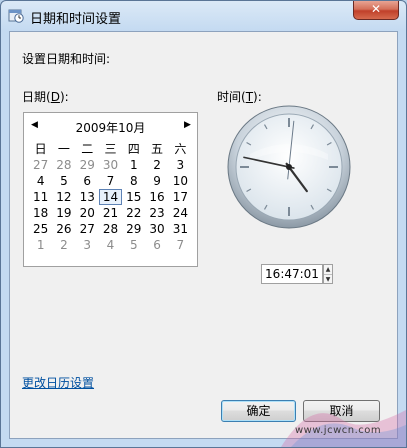 The height and width of the screenshot is (448, 407). Describe the element at coordinates (180, 149) in the screenshot. I see `weekday-header: 六` at that location.